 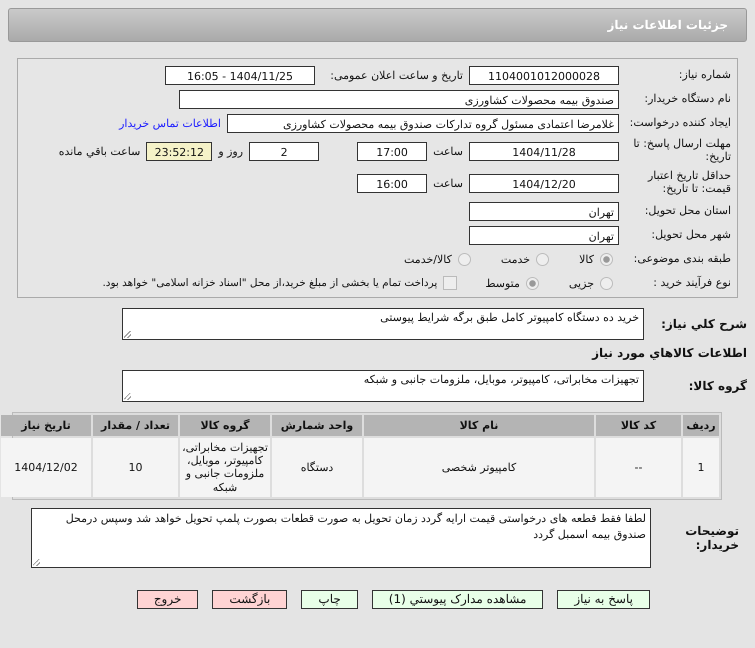 I want to click on remaining-time-field: 23:52:12, so click(x=179, y=151).